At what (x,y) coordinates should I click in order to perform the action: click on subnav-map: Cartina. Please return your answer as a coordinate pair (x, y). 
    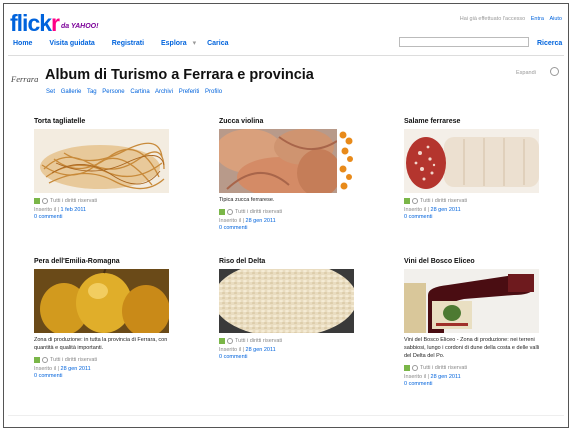
    Looking at the image, I should click on (139, 92).